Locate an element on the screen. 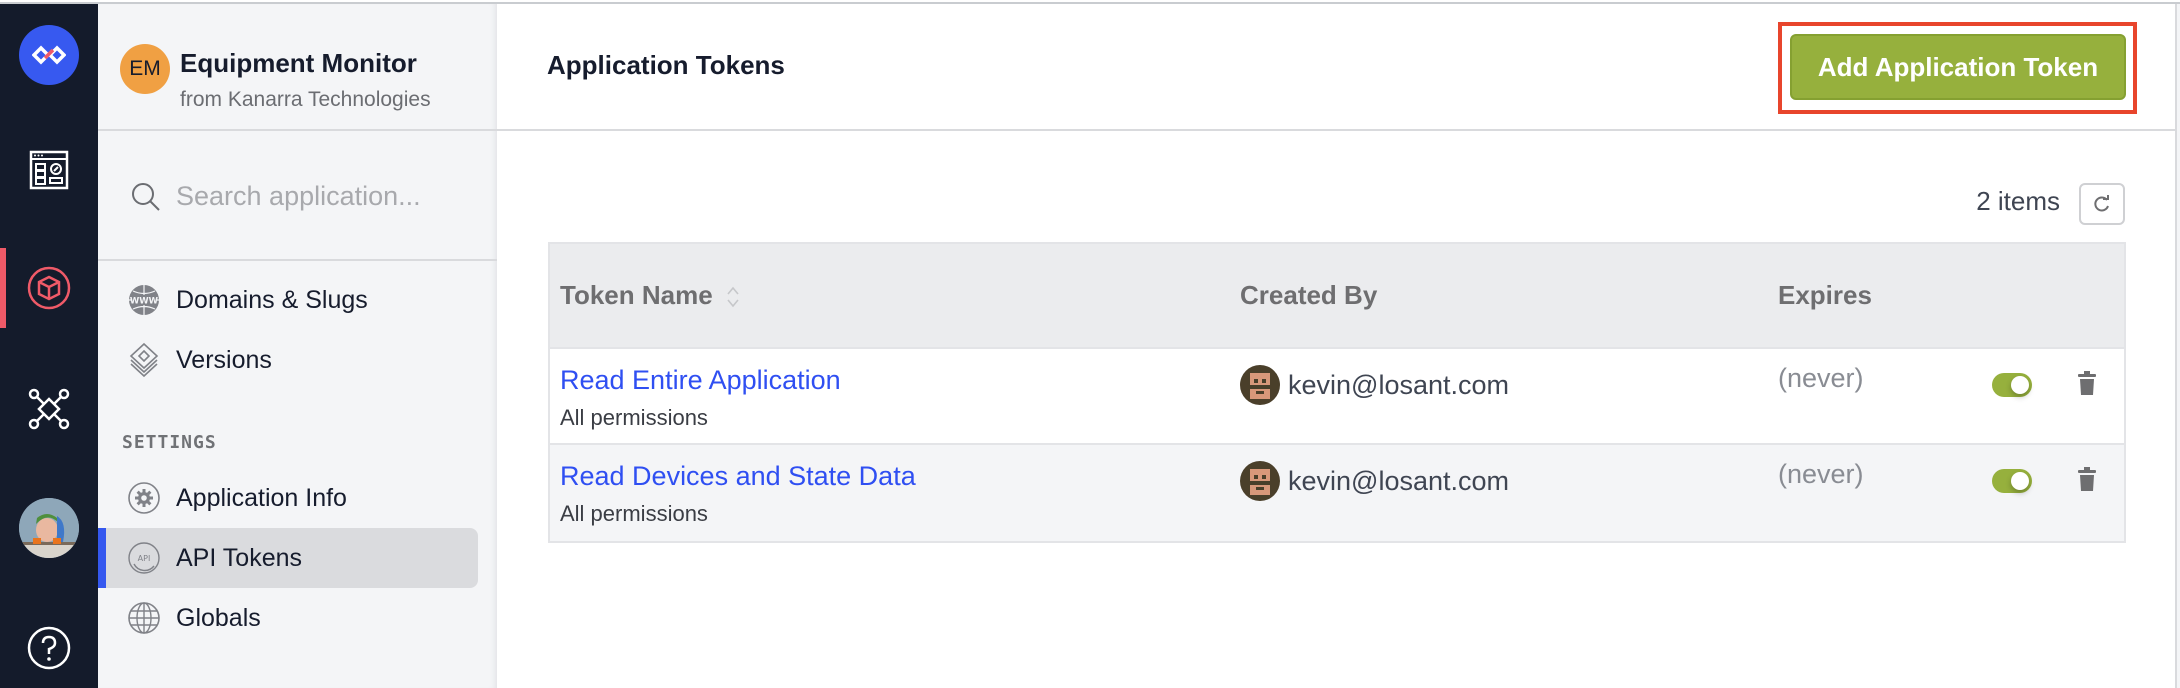 This screenshot has width=2180, height=688. sidebar-item-domains-slugs: WWW Domains & Slugs is located at coordinates (288, 300).